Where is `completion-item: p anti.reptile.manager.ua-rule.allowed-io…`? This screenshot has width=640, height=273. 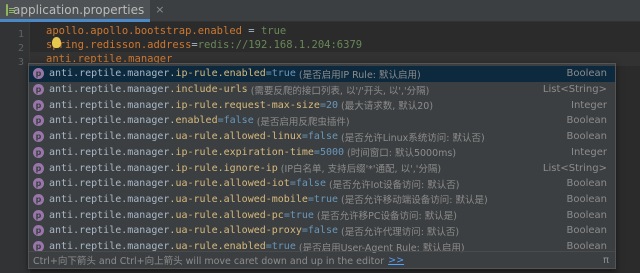
completion-item: p anti.reptile.manager.ua-rule.allowed-io… is located at coordinates (322, 184).